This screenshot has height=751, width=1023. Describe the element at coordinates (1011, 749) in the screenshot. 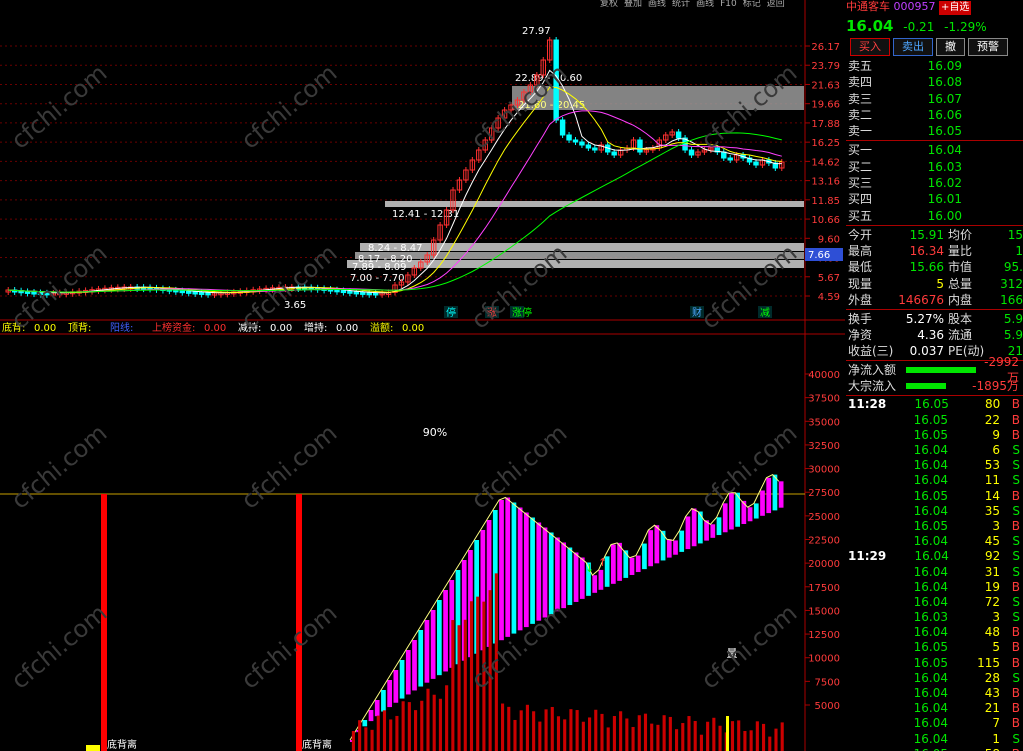

I see `tick-side: B` at that location.